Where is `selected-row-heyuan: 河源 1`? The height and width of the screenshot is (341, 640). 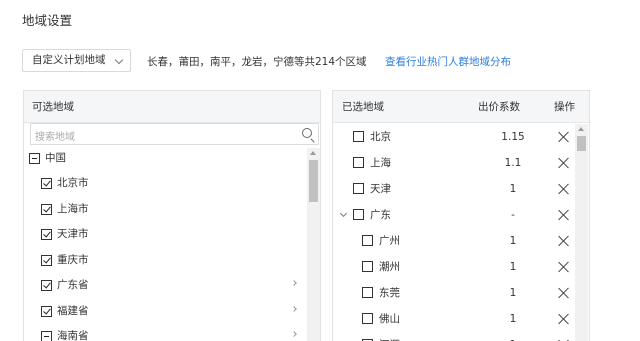
selected-row-heyuan: 河源 1 is located at coordinates (453, 336).